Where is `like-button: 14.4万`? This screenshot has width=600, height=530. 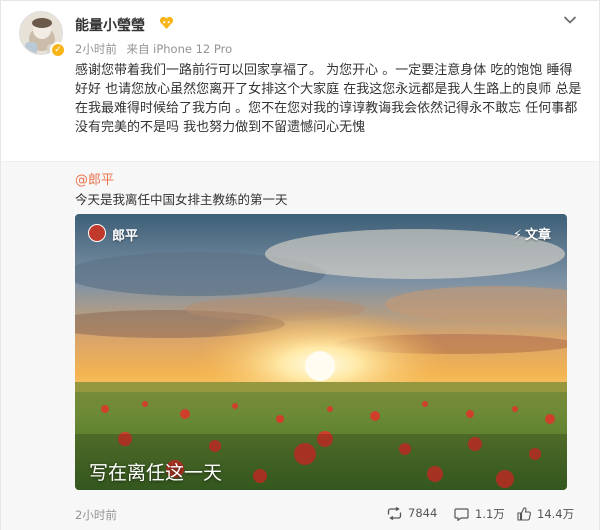
like-button: 14.4万 is located at coordinates (545, 514).